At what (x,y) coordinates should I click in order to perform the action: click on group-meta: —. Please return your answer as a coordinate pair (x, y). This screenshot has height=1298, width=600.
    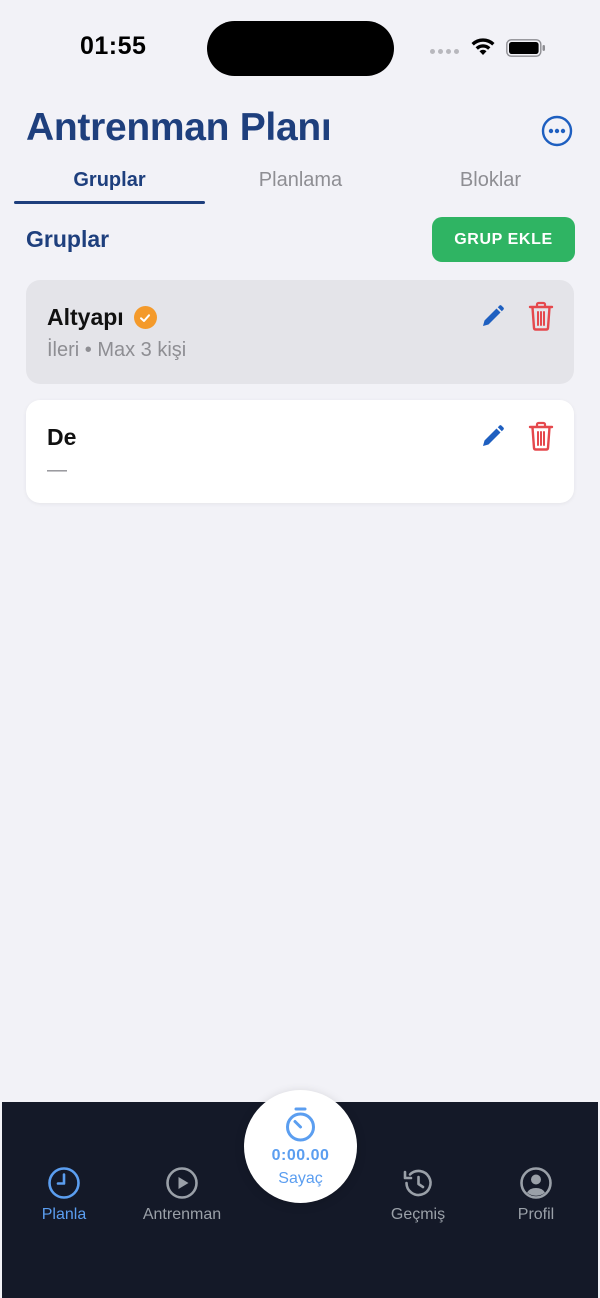
    Looking at the image, I should click on (57, 470).